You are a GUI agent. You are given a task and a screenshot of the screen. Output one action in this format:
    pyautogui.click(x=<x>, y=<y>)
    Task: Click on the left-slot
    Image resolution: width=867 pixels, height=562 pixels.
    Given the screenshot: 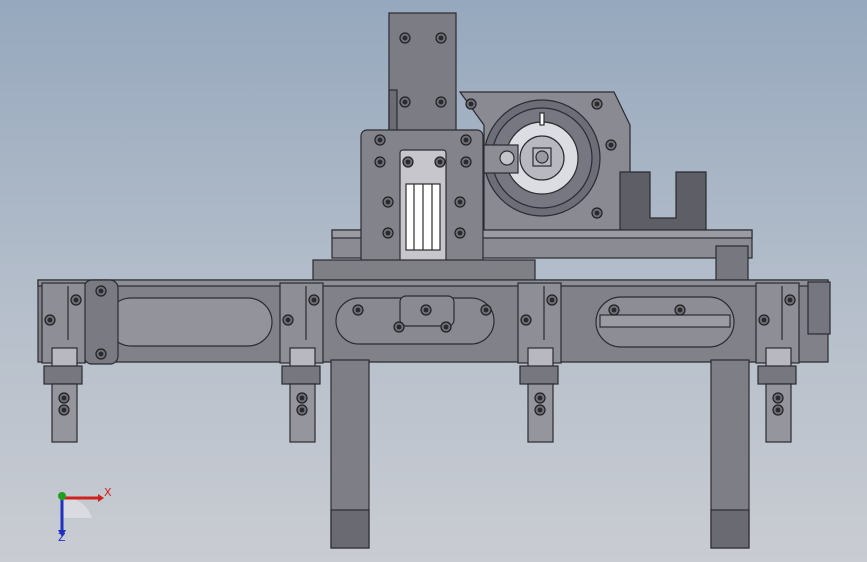 What is the action you would take?
    pyautogui.click(x=189, y=322)
    